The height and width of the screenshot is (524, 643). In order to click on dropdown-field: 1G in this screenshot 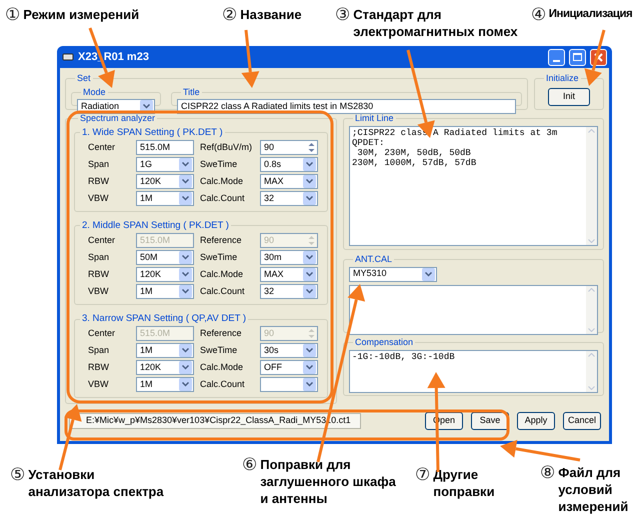, I will do `click(165, 164)`.